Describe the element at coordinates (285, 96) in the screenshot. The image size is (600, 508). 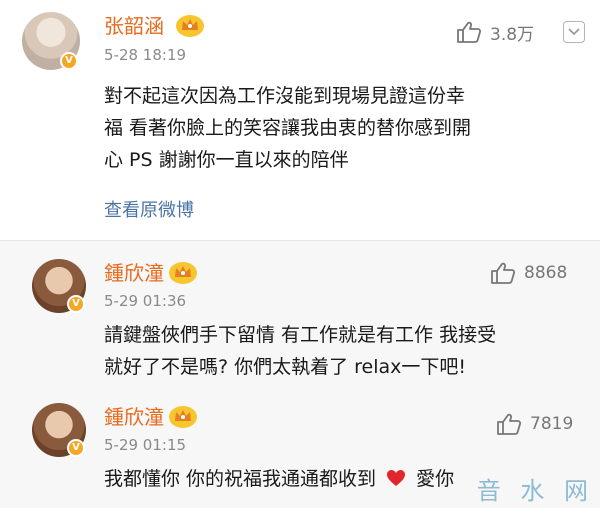
I see `post-text-line: 對不起這次因為工作沒能到現場見證這份幸` at that location.